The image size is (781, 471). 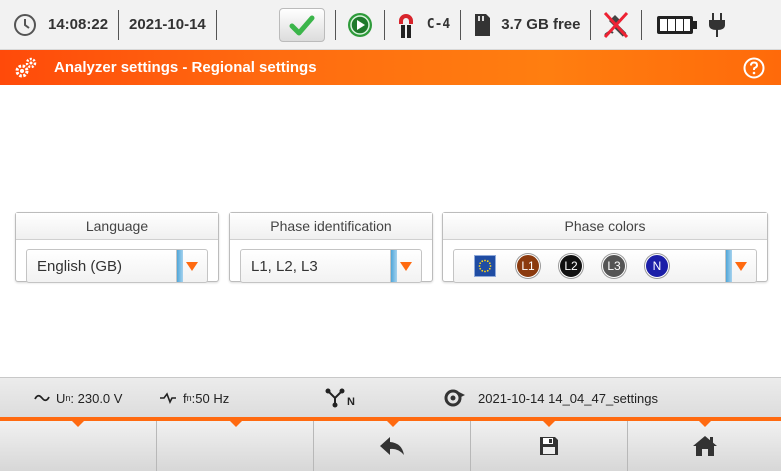 I want to click on language-value: English (GB), so click(x=80, y=266).